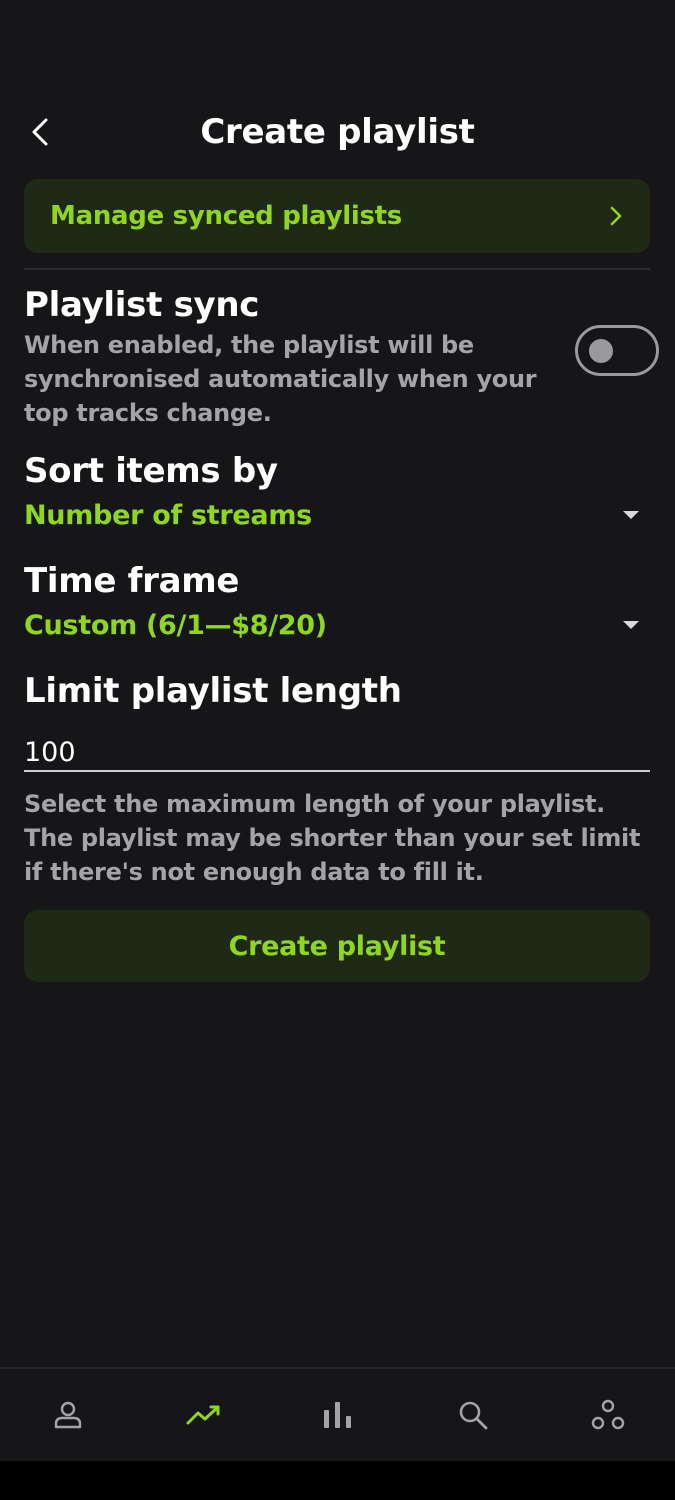 The image size is (675, 1500). What do you see at coordinates (617, 350) in the screenshot?
I see `playlist-sync-toggle` at bounding box center [617, 350].